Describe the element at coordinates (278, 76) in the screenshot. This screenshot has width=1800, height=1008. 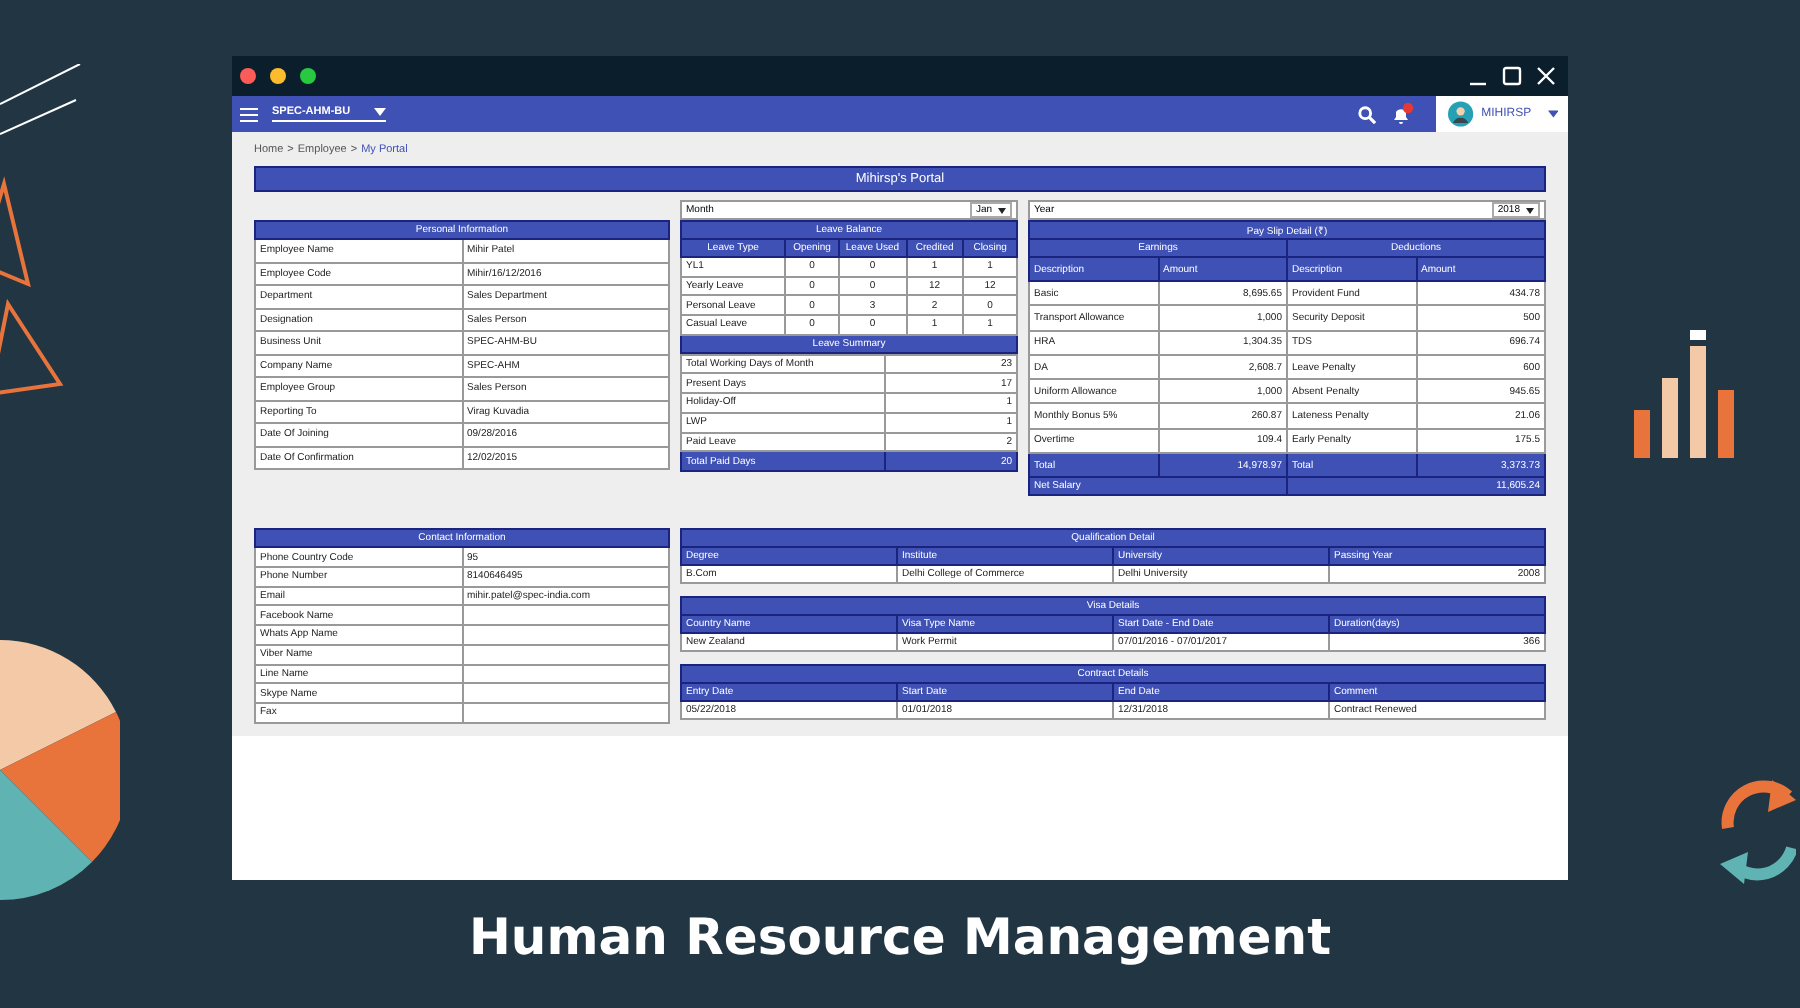
I see `minimize-button` at that location.